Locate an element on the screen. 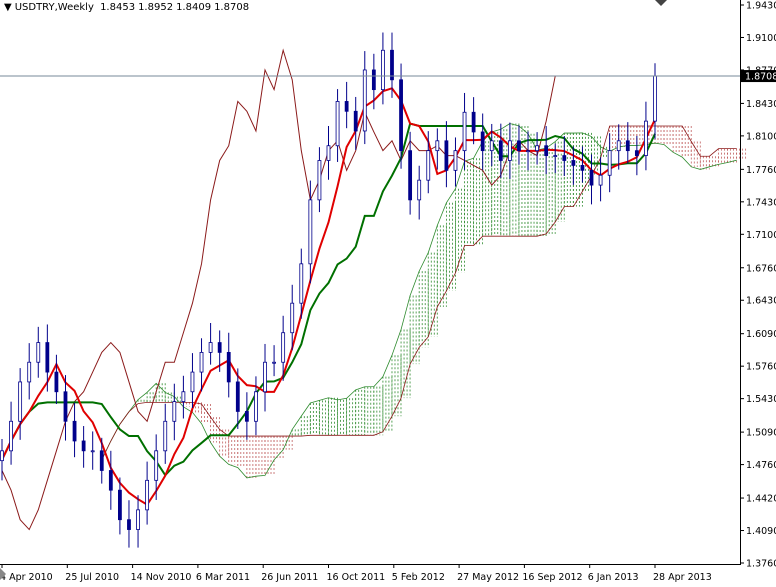 The height and width of the screenshot is (587, 776). price-tick-label: 1.6760 is located at coordinates (761, 268).